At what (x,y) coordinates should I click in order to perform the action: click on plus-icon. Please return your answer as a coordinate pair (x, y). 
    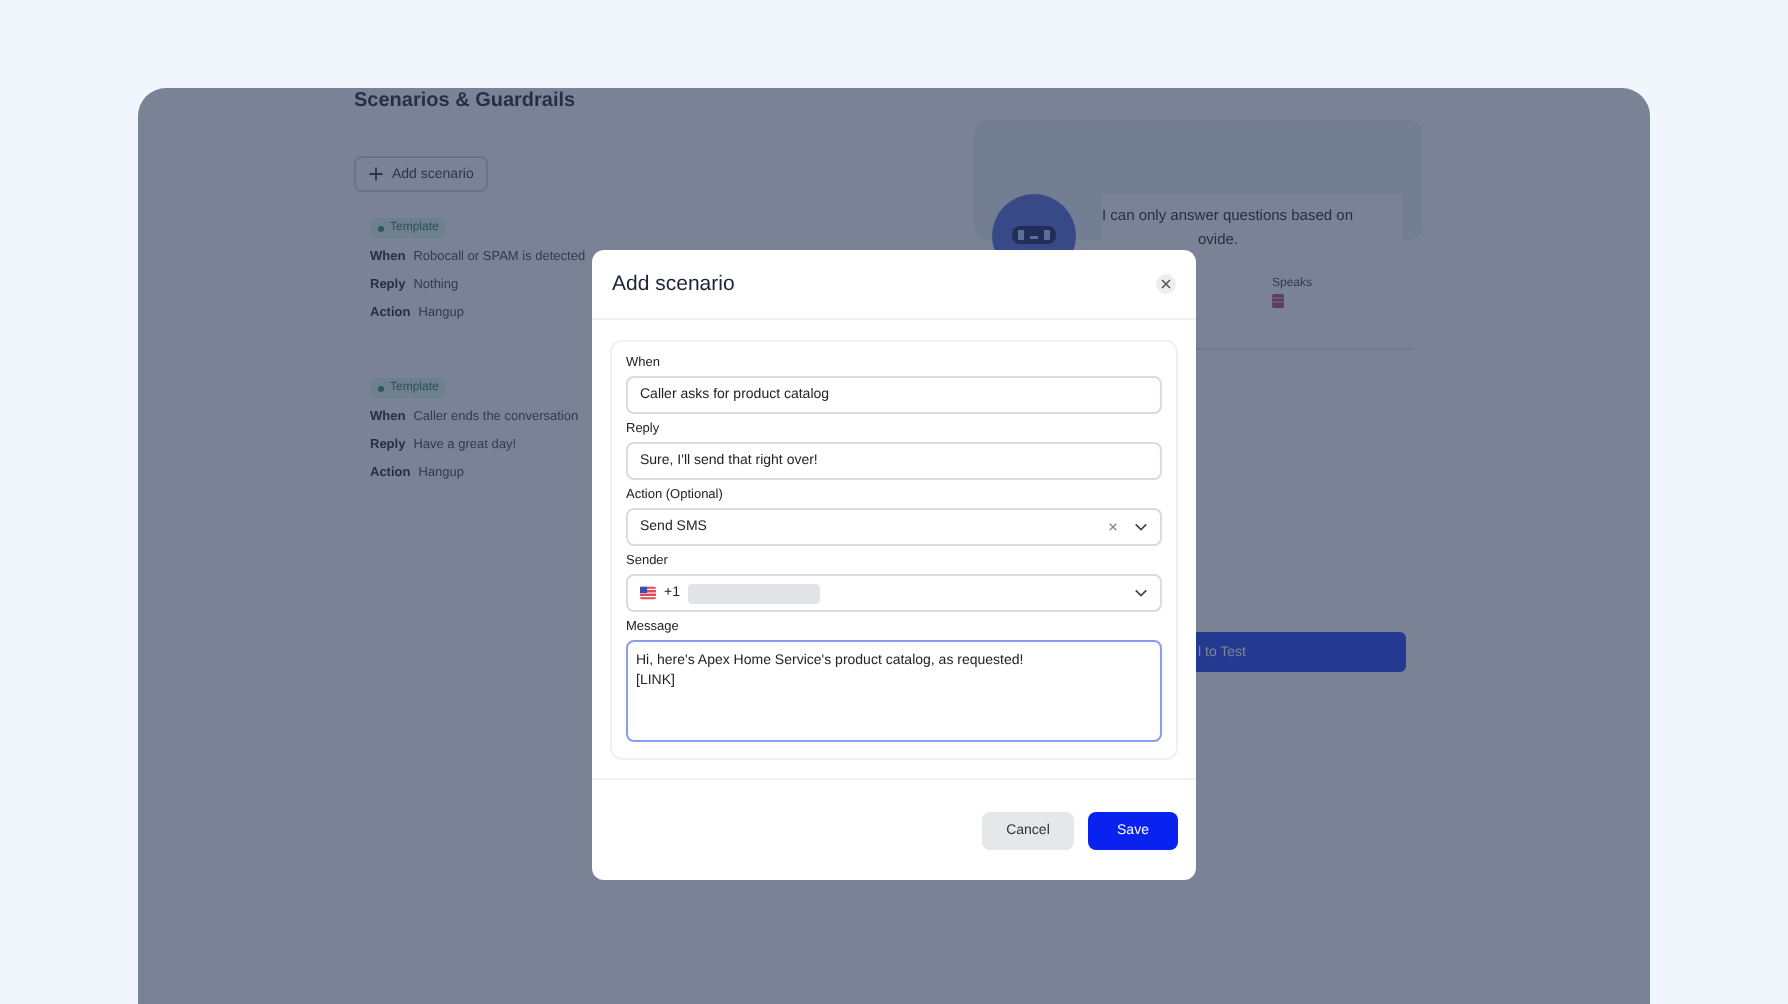
    Looking at the image, I should click on (376, 174).